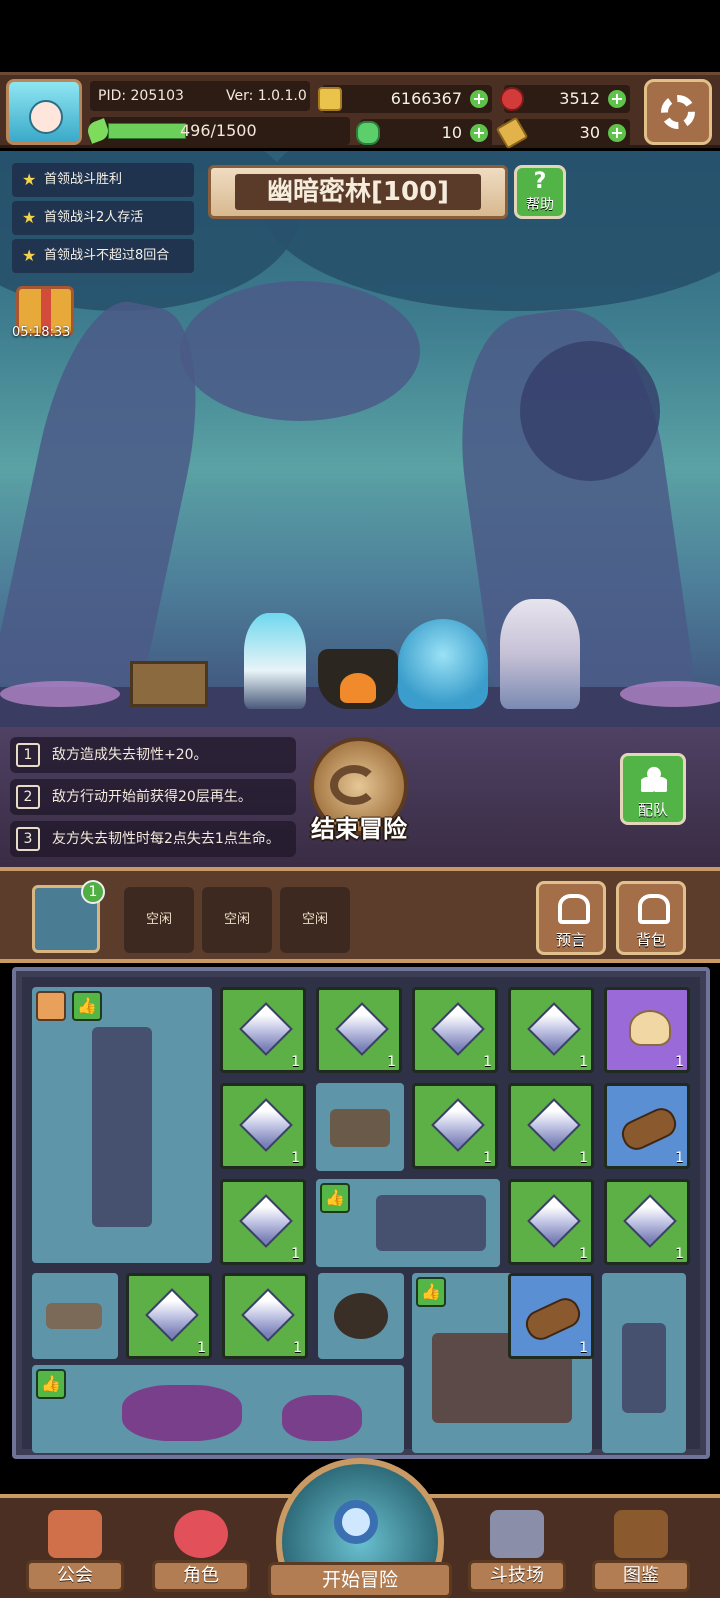 This screenshot has height=1598, width=720. Describe the element at coordinates (540, 205) in the screenshot. I see `help-label: 帮助` at that location.